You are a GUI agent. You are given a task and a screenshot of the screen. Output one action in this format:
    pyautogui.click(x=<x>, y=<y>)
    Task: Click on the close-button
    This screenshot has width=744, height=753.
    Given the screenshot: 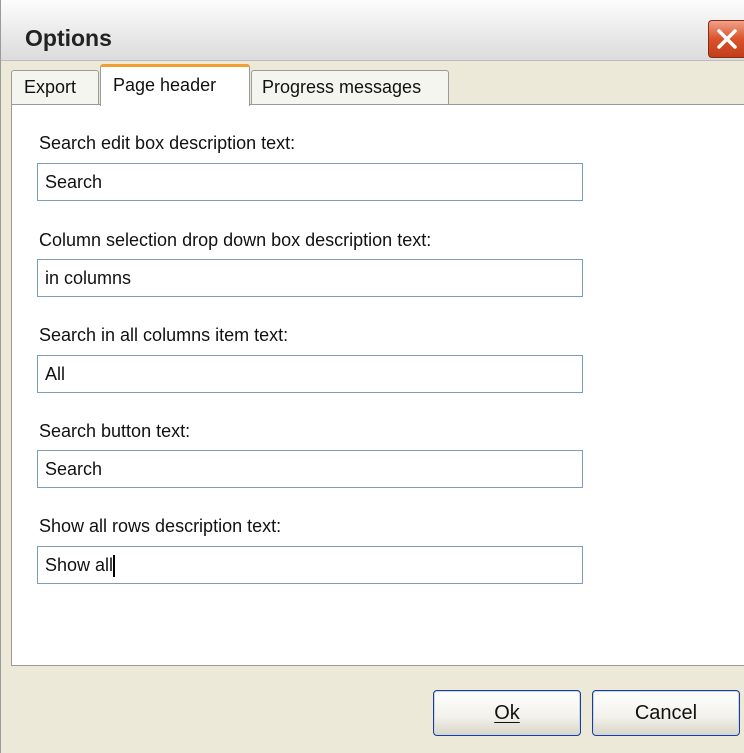 What is the action you would take?
    pyautogui.click(x=726, y=39)
    